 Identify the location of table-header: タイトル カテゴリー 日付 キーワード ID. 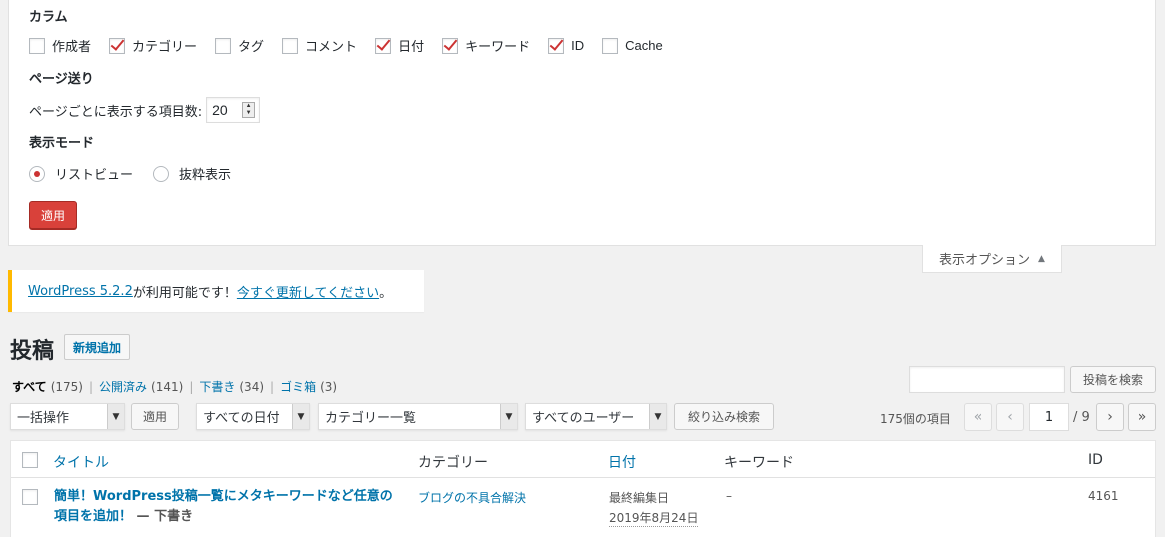
(583, 459).